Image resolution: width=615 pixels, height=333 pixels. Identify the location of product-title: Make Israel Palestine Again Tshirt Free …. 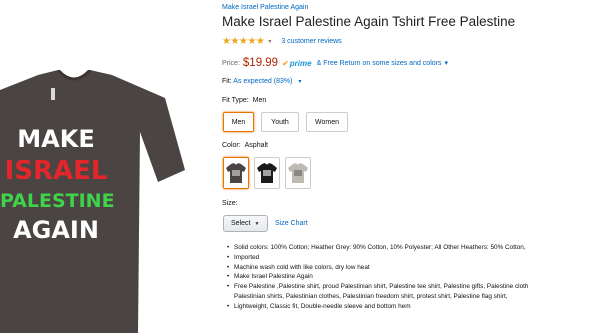
(369, 21).